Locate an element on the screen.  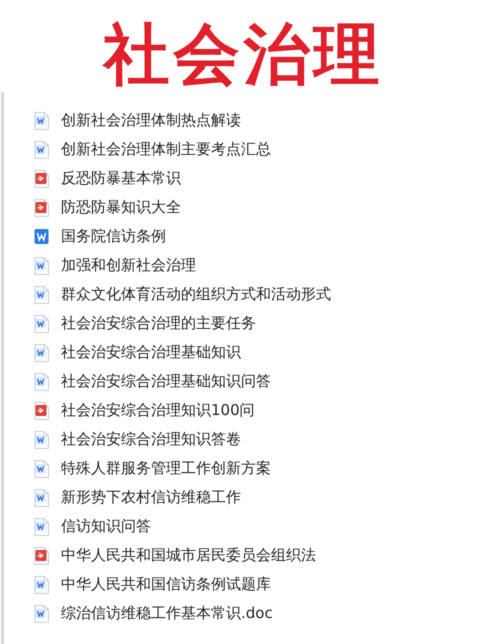
file-name: 信访知识问答 is located at coordinates (106, 526).